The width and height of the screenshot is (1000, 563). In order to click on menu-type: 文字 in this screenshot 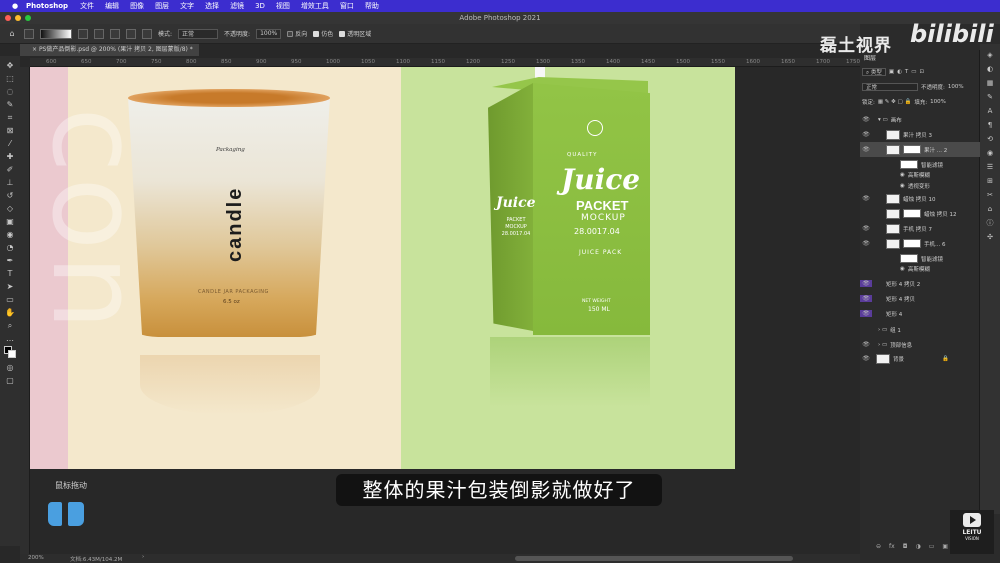, I will do `click(187, 6)`.